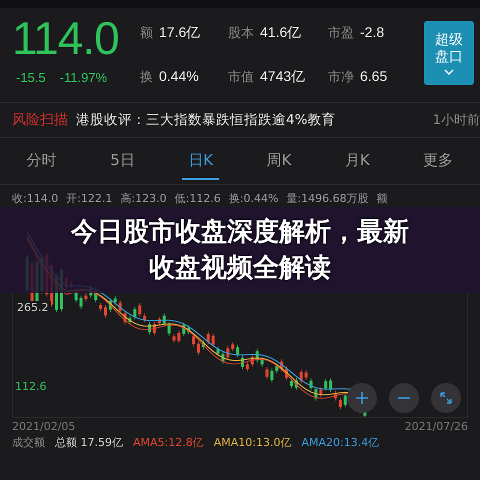  I want to click on volume-stat: 总额 17.59亿, so click(89, 442).